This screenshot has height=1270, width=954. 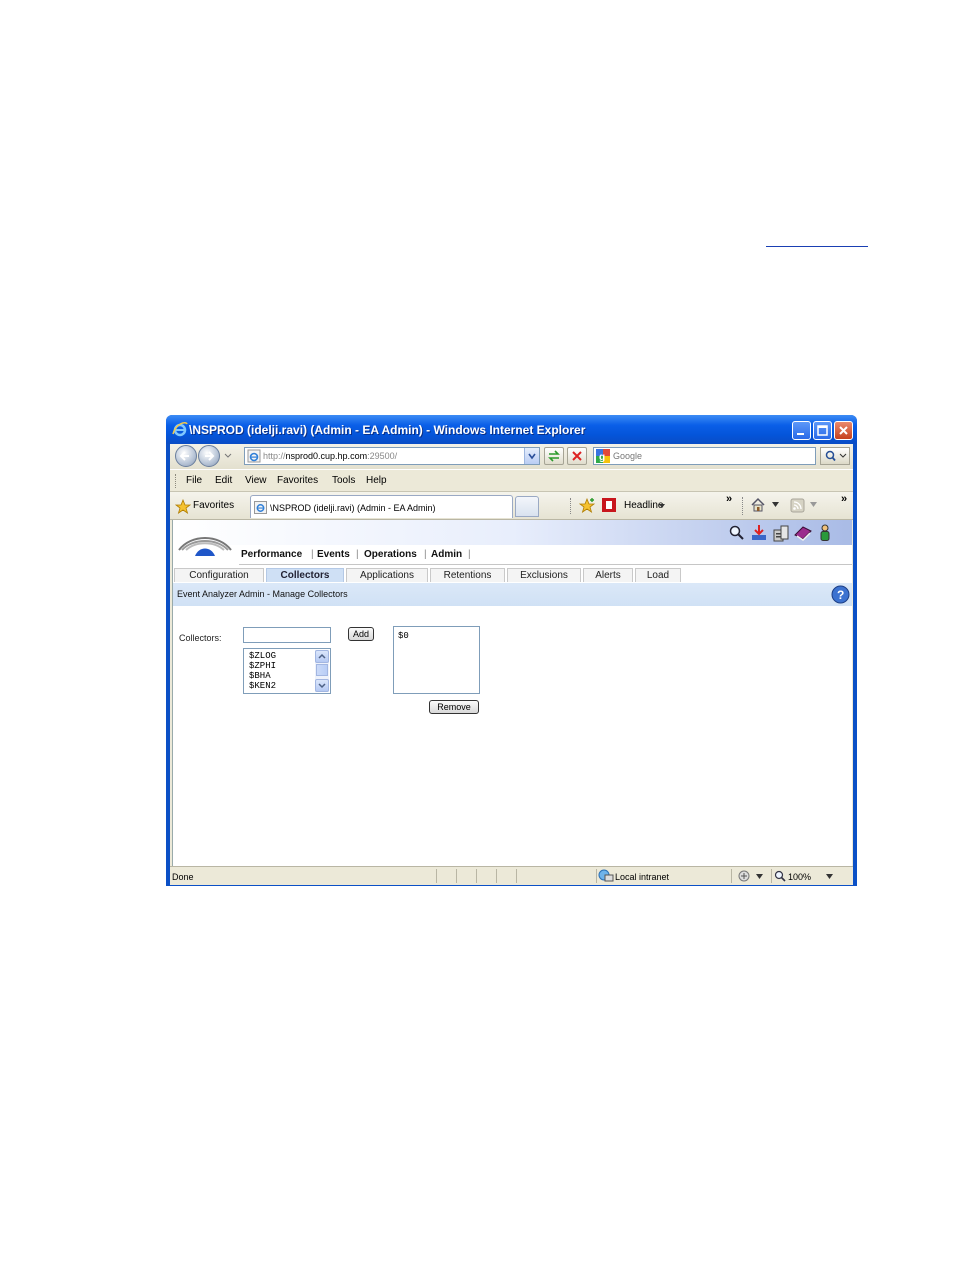 I want to click on chevron-more-icon-2: », so click(x=844, y=499).